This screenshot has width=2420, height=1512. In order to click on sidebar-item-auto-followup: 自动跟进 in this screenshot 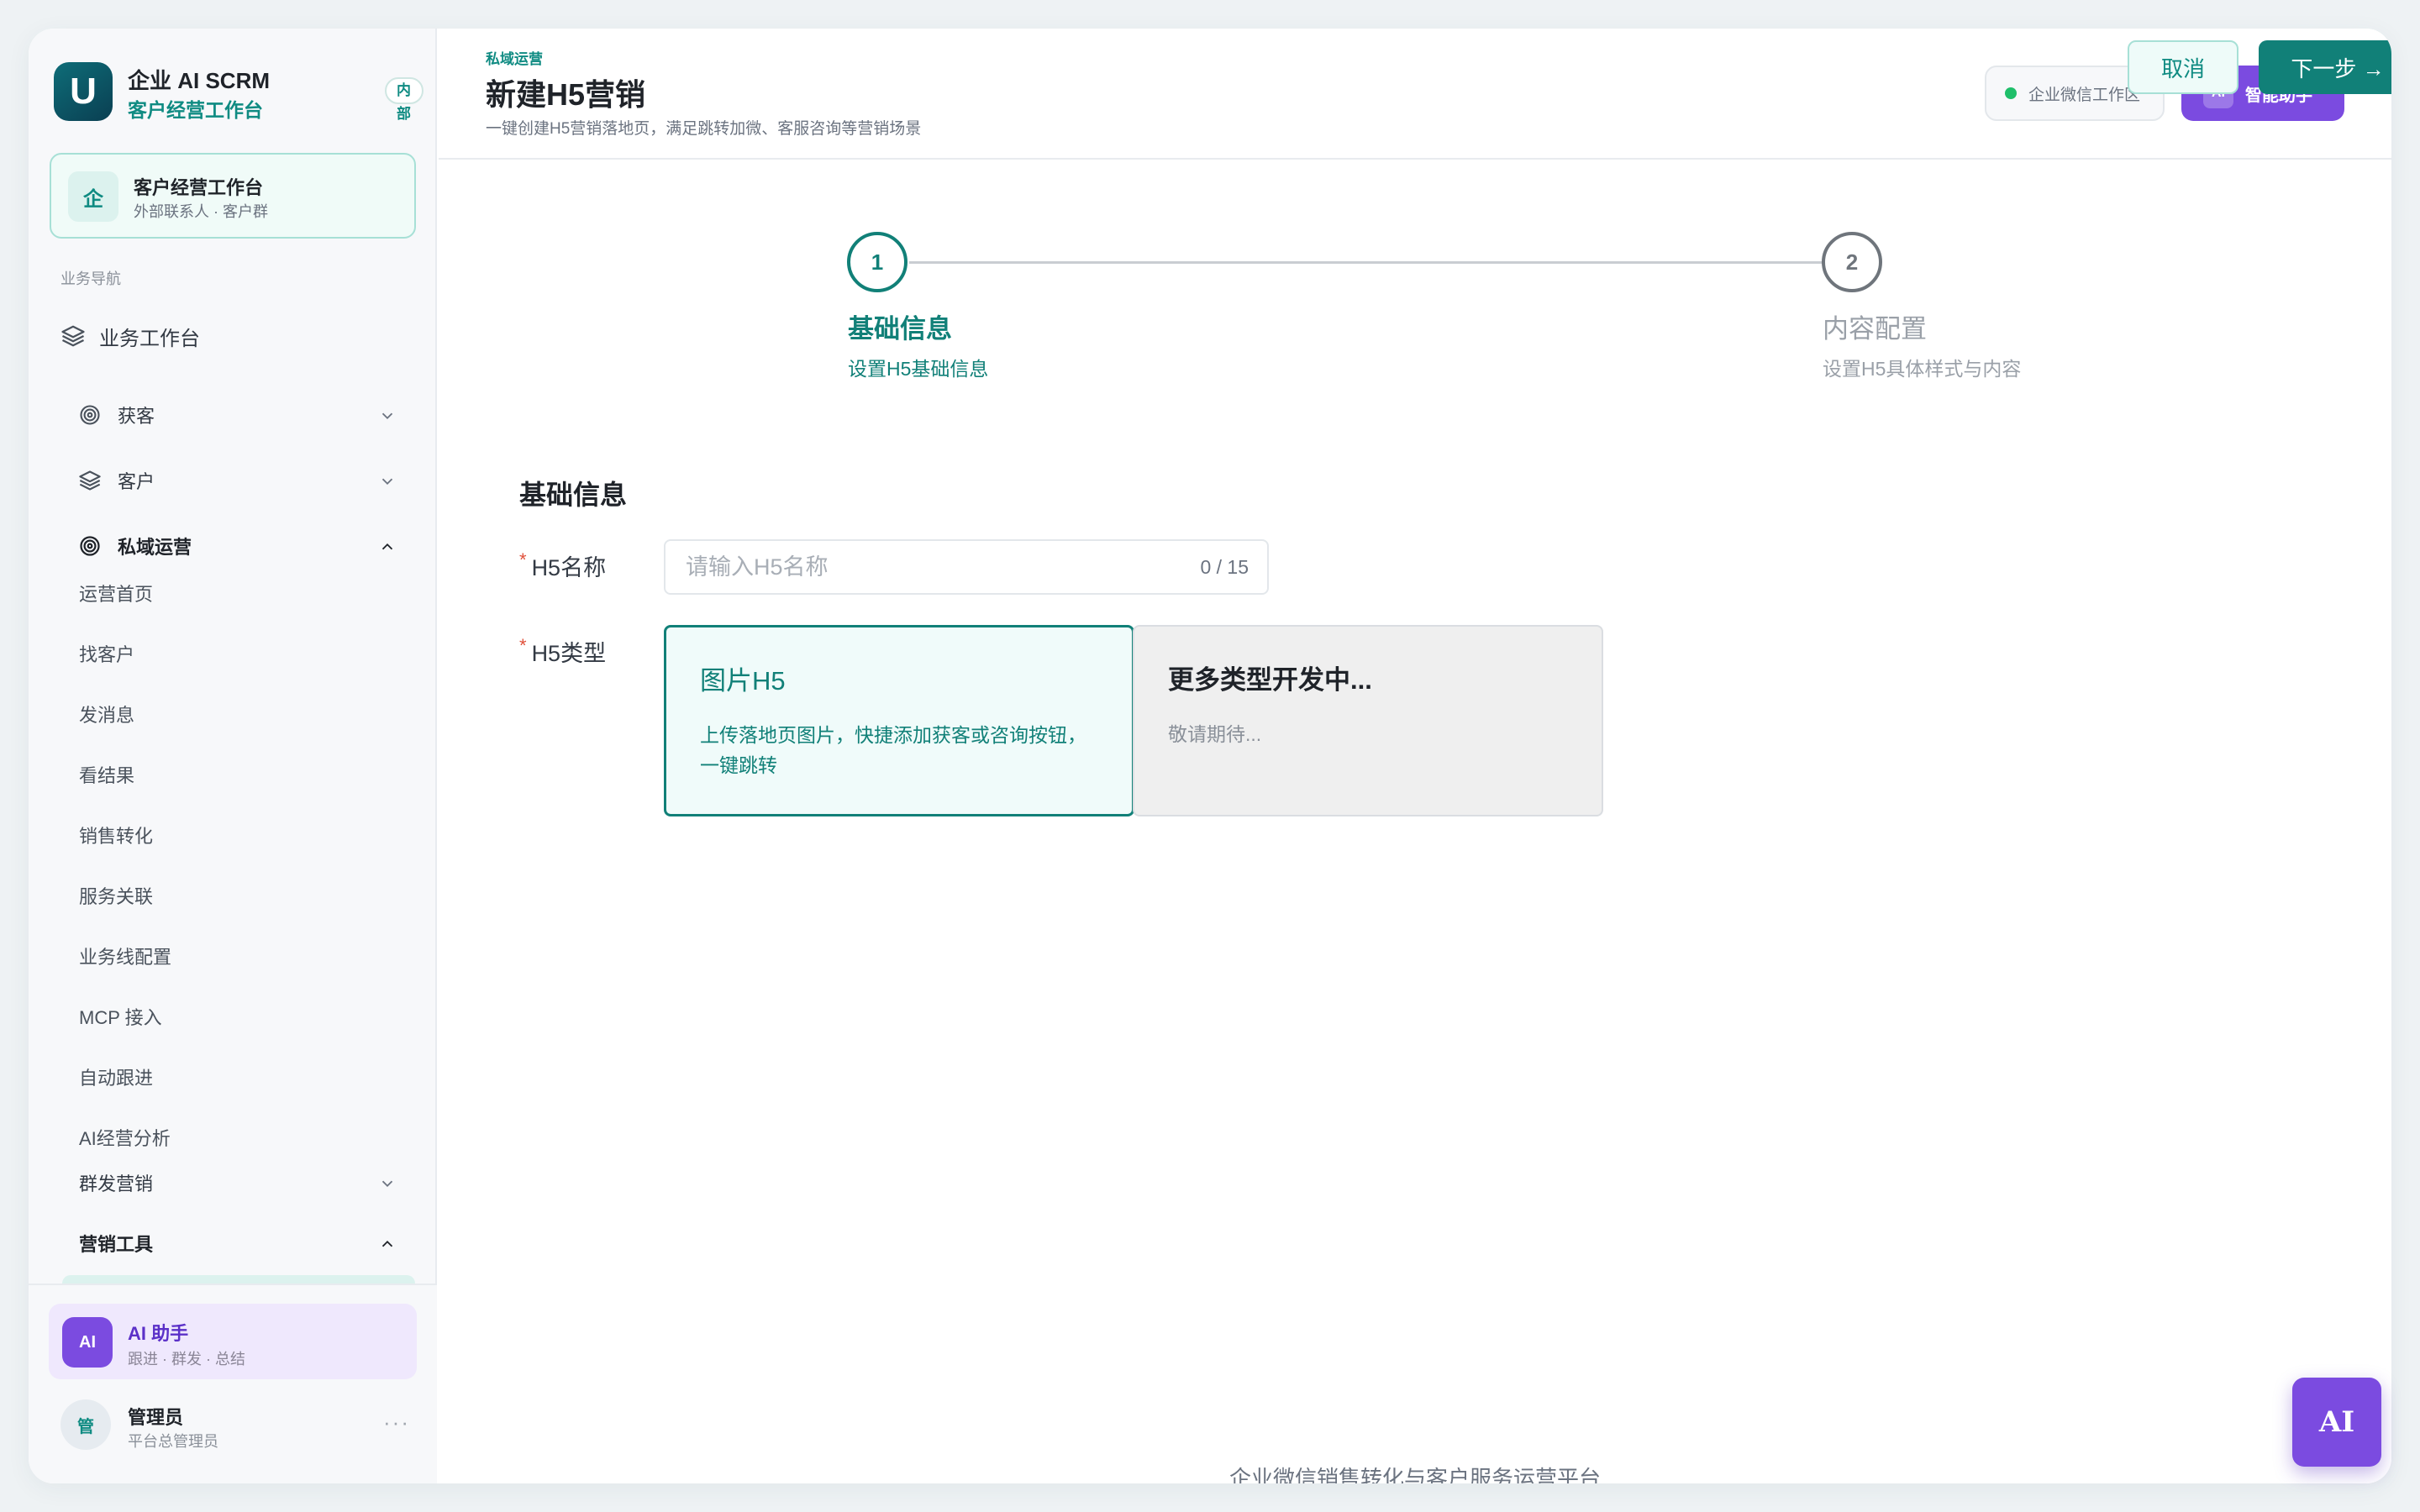, I will do `click(116, 1078)`.